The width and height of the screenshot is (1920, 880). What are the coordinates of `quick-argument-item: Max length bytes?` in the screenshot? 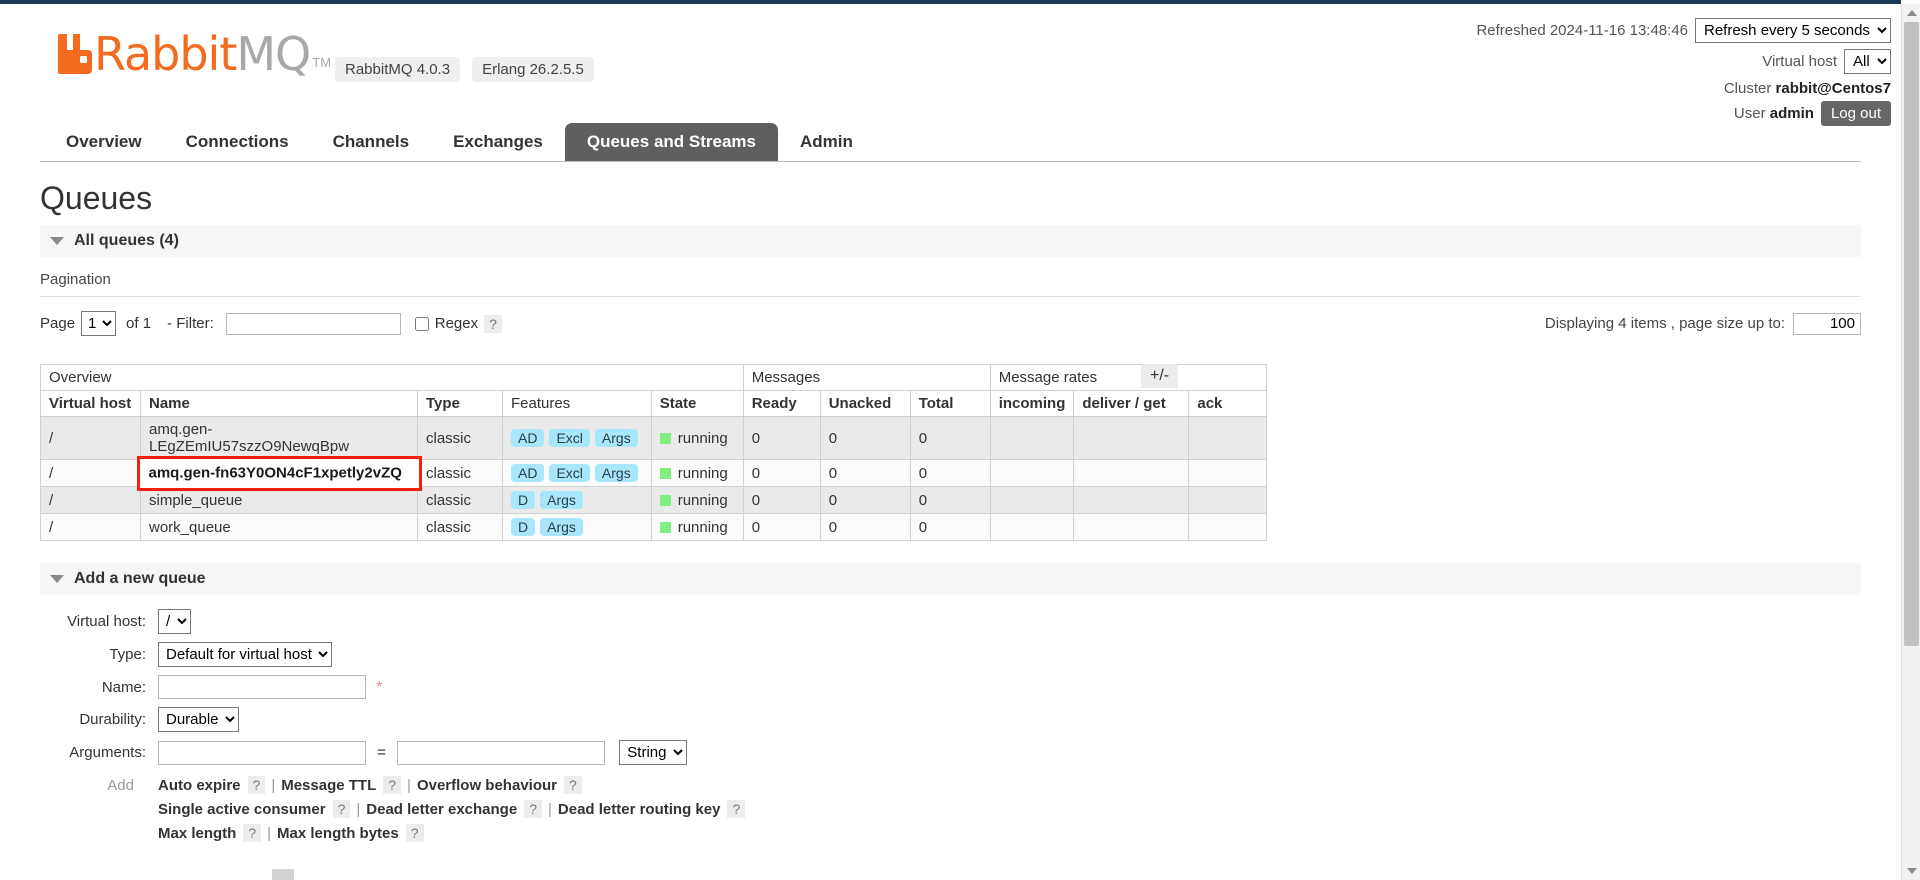 It's located at (350, 833).